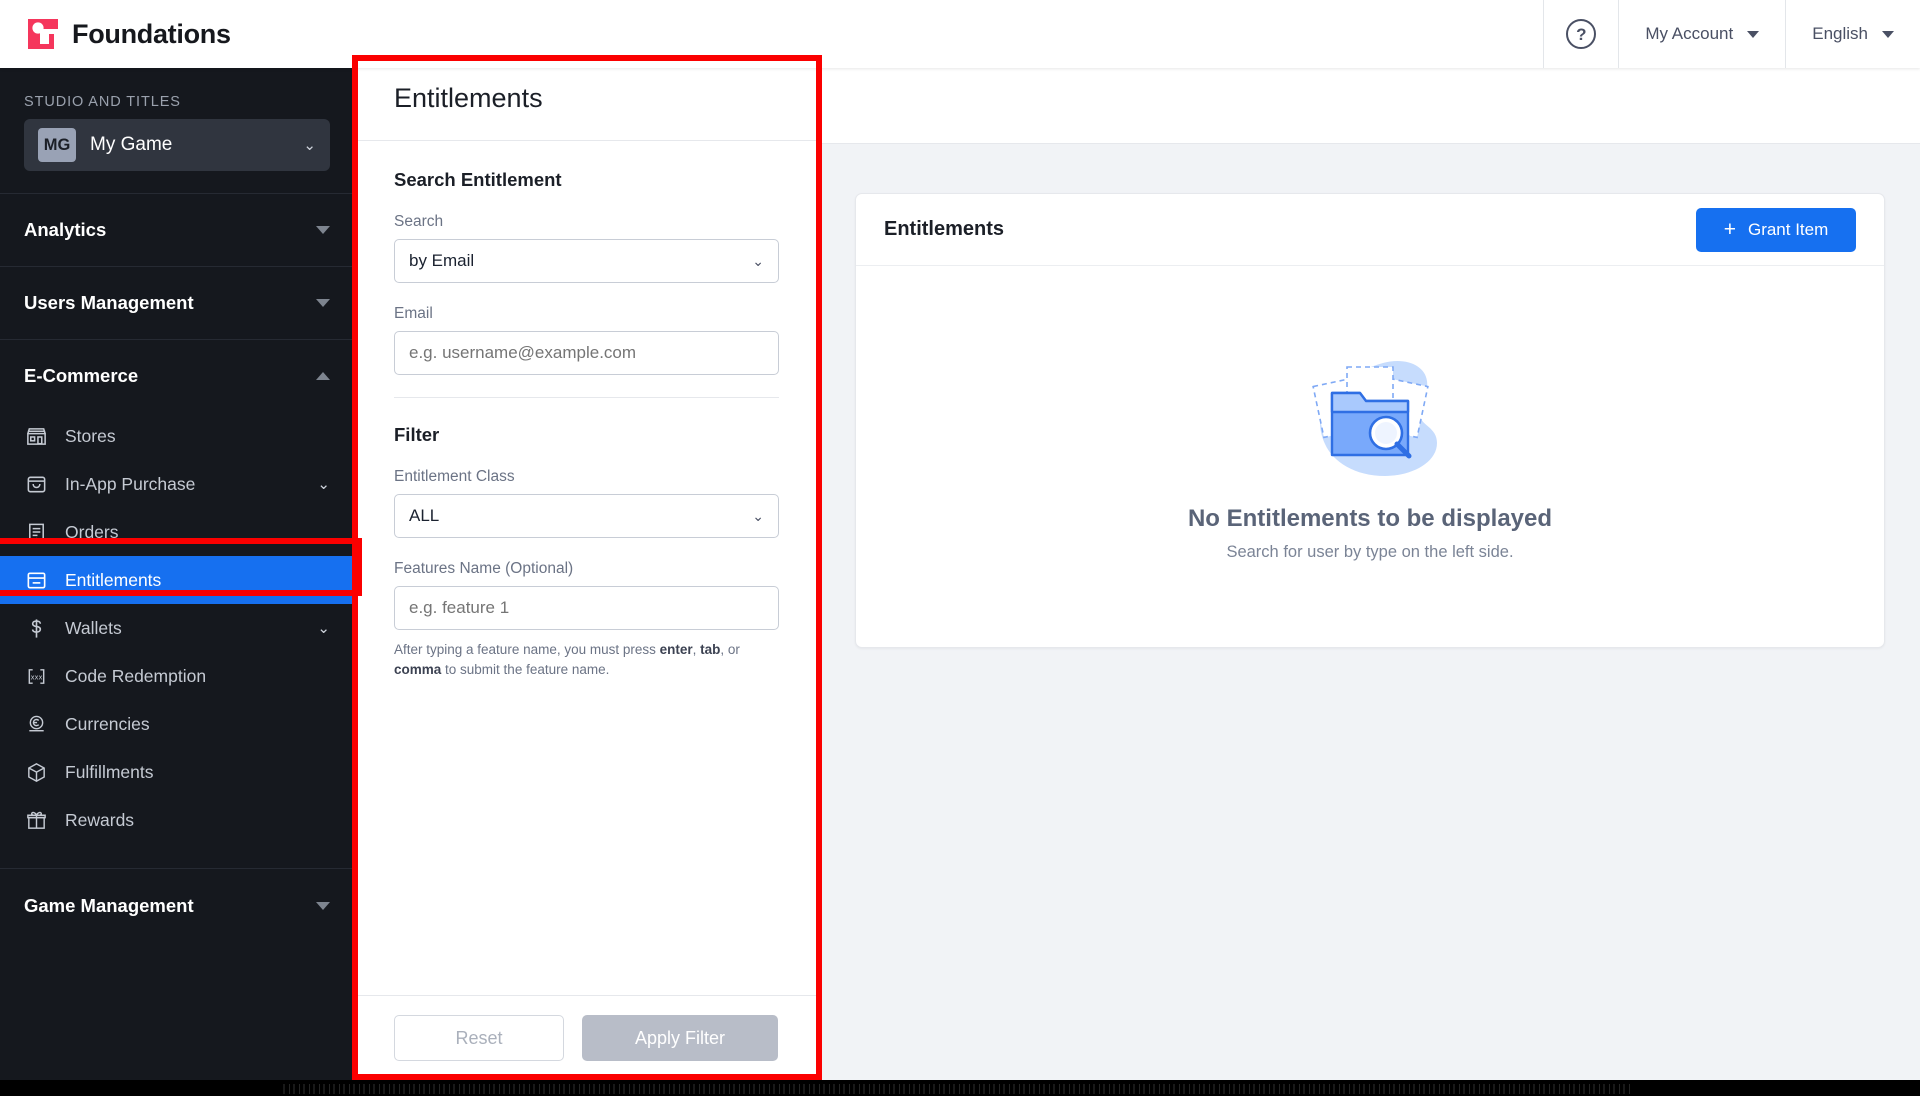 The image size is (1920, 1096). Describe the element at coordinates (109, 302) in the screenshot. I see `sidebar-group-label: Users Management` at that location.